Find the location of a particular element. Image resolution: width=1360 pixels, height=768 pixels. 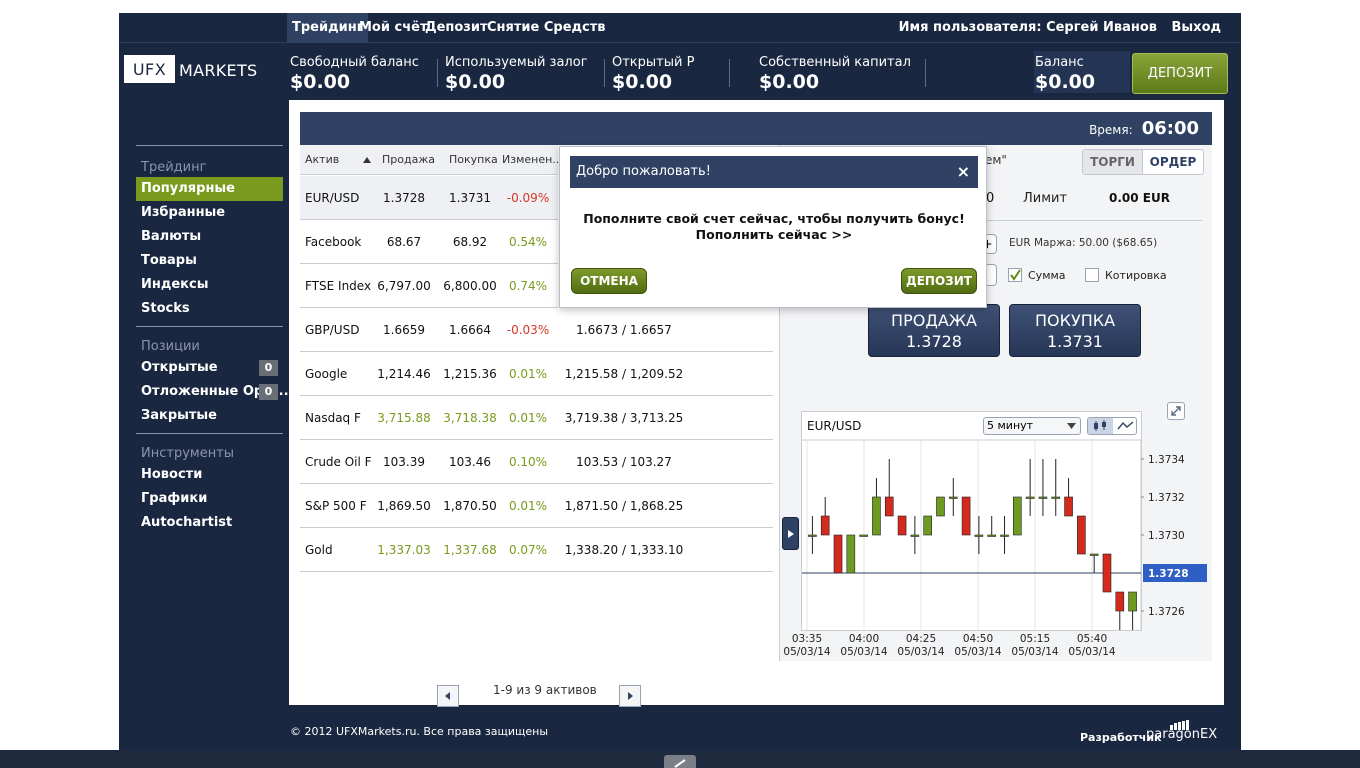

modal-title: Добро пожаловать! is located at coordinates (643, 171).